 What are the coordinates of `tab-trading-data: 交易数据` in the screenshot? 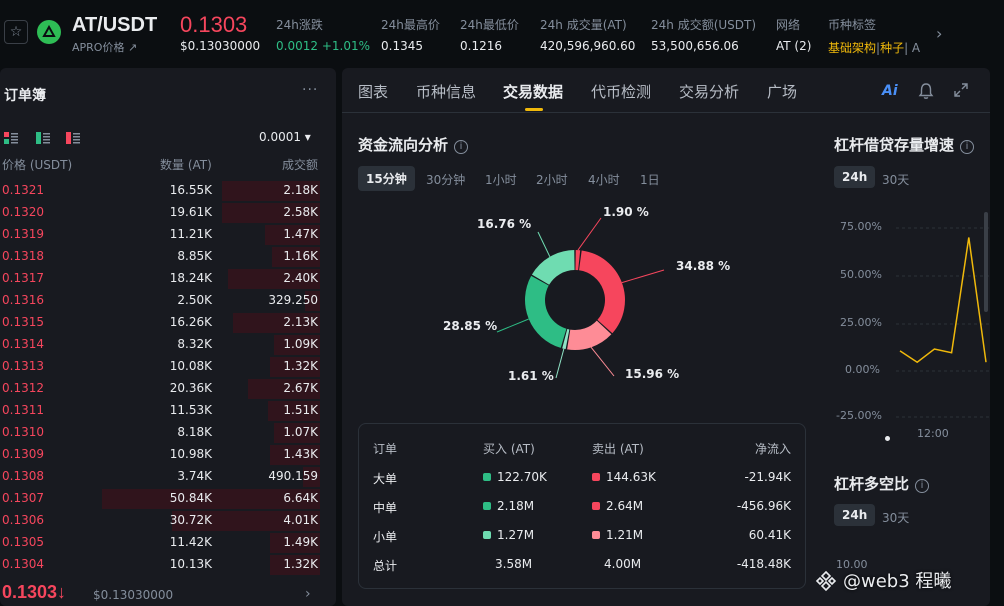 It's located at (533, 91).